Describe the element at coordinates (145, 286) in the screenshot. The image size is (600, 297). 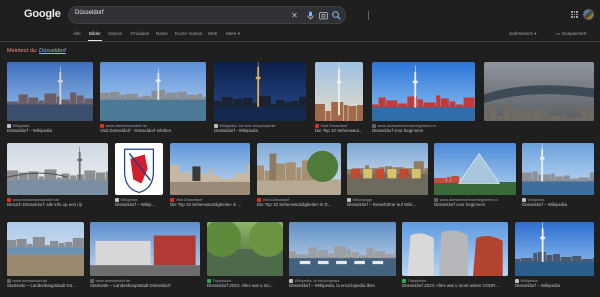
I see `result-title: Startseite – Landeshauptstadt Düsseldorf` at that location.